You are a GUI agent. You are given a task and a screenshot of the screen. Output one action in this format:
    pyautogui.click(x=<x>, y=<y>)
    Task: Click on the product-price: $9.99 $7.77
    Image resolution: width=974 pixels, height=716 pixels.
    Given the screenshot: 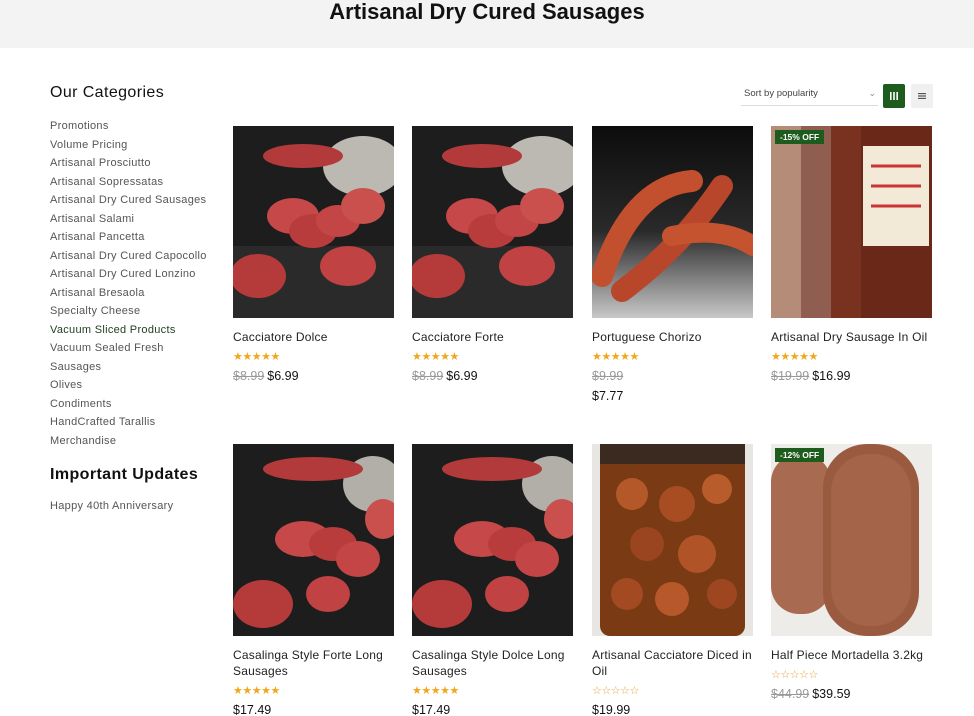 What is the action you would take?
    pyautogui.click(x=672, y=386)
    